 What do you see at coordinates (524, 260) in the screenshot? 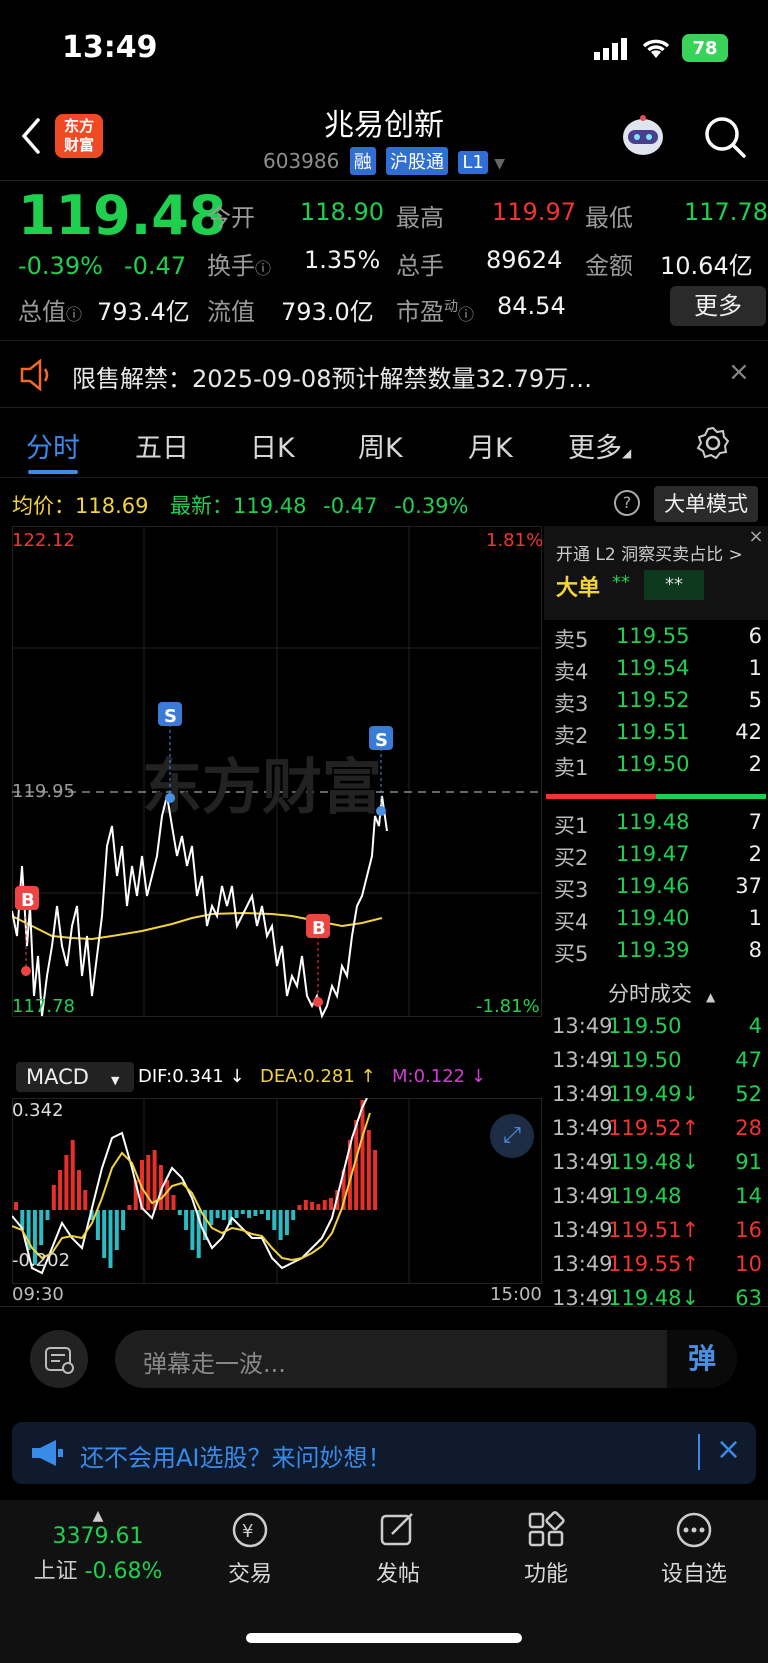
I see `volume-value: 89624` at bounding box center [524, 260].